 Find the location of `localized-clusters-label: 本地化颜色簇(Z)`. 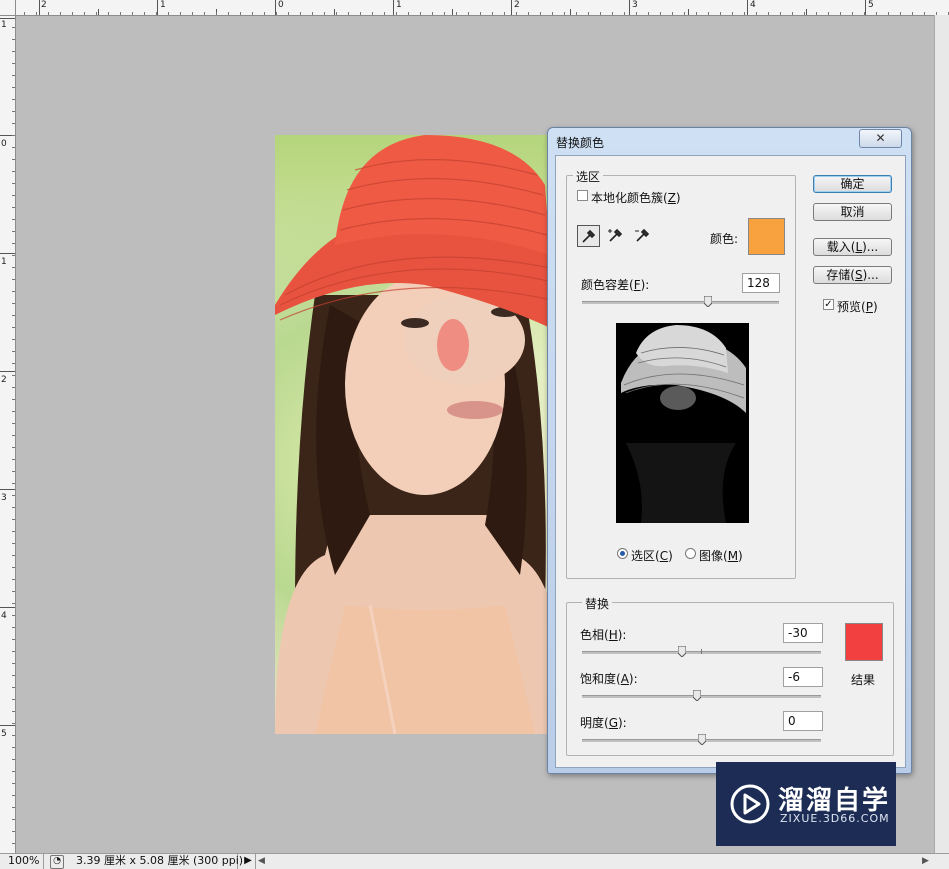

localized-clusters-label: 本地化颜色簇(Z) is located at coordinates (636, 198).